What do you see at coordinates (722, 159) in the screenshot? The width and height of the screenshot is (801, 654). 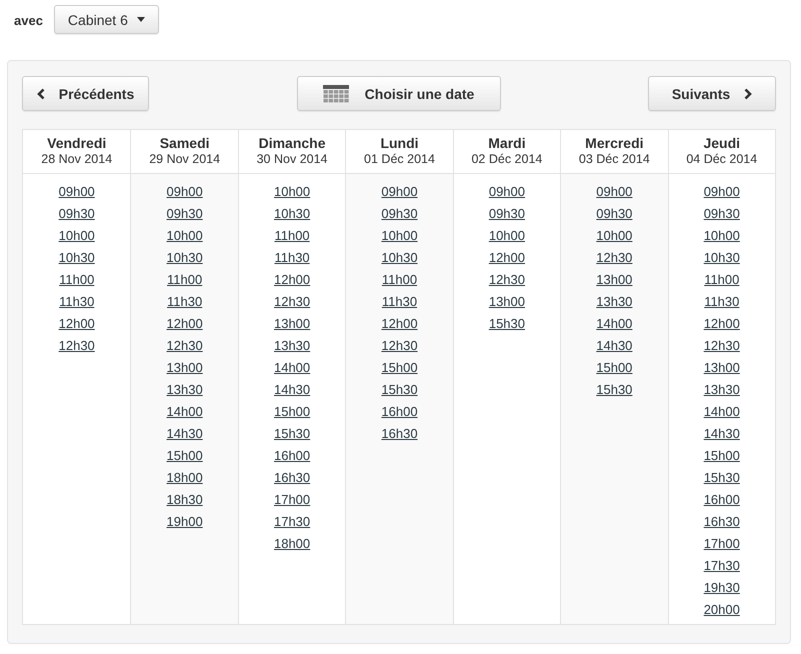 I see `day-date: 04 Déc 2014` at bounding box center [722, 159].